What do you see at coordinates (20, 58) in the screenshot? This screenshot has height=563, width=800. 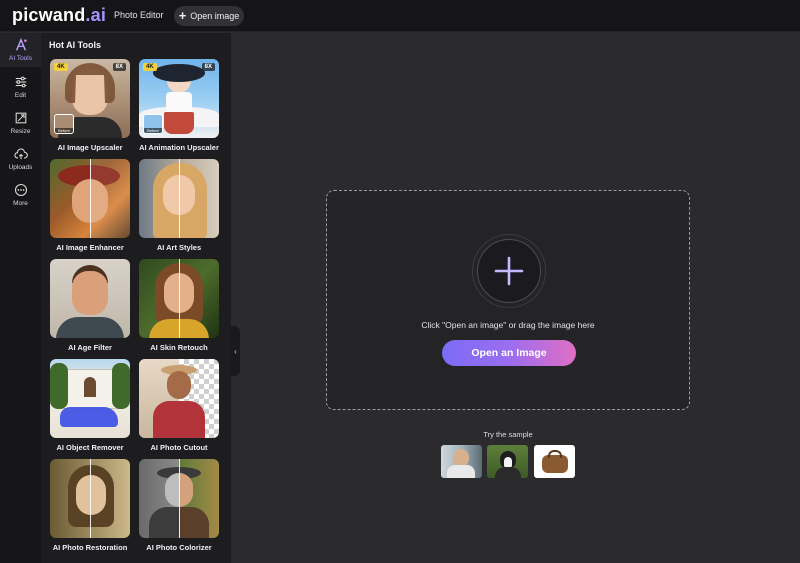 I see `rail-label: AI Tools` at bounding box center [20, 58].